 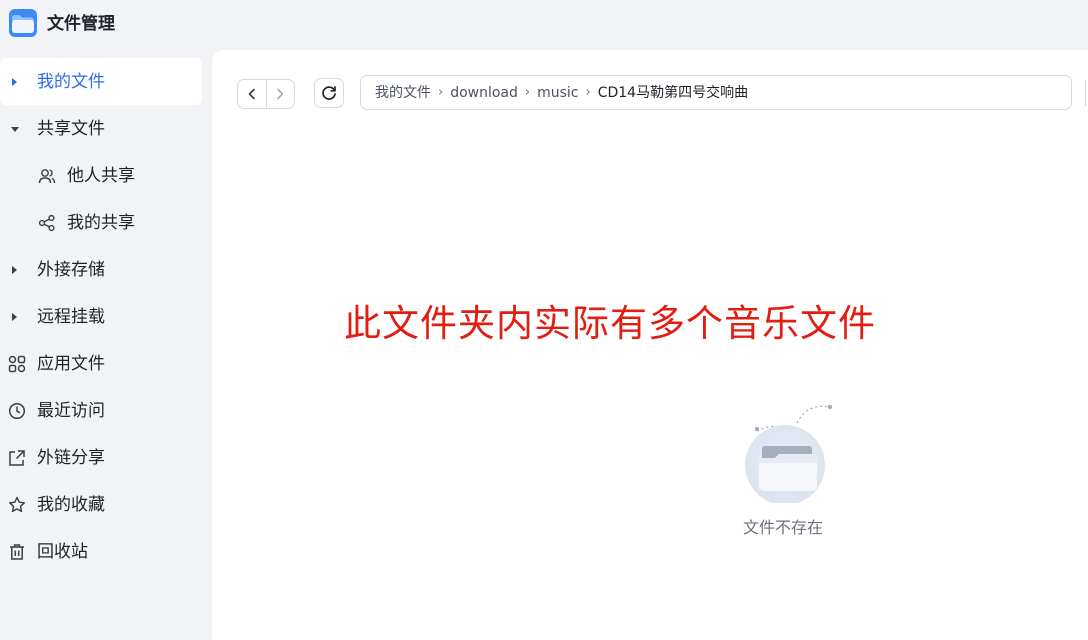 What do you see at coordinates (106, 410) in the screenshot?
I see `sidebar-item-recent: 最近访问` at bounding box center [106, 410].